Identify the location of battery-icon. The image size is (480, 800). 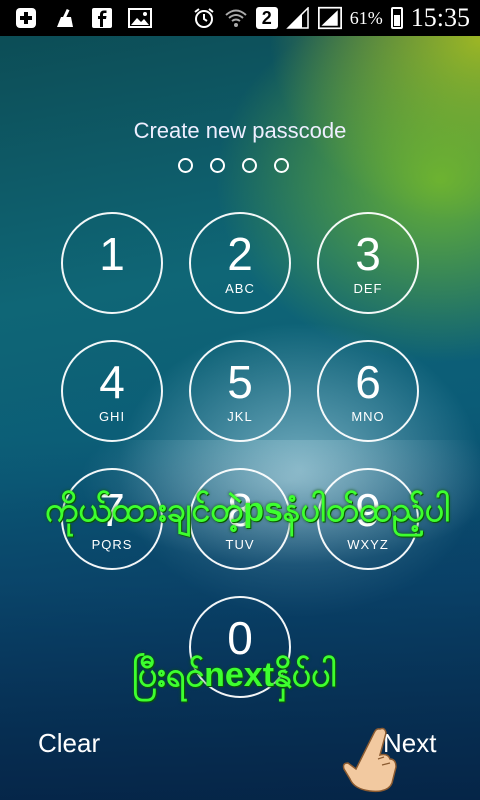
(396, 18).